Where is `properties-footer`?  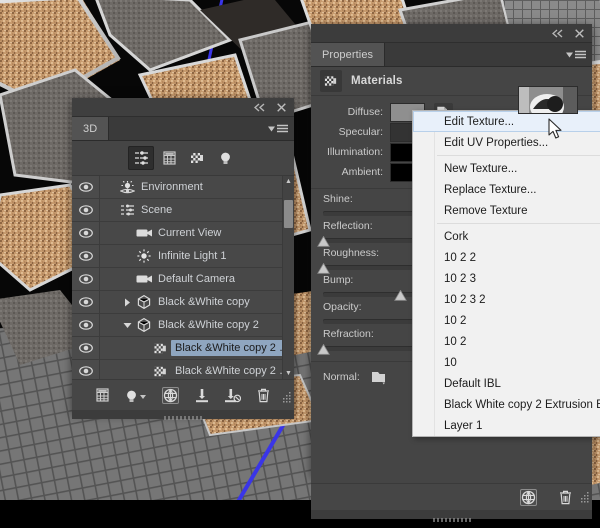 properties-footer is located at coordinates (451, 496).